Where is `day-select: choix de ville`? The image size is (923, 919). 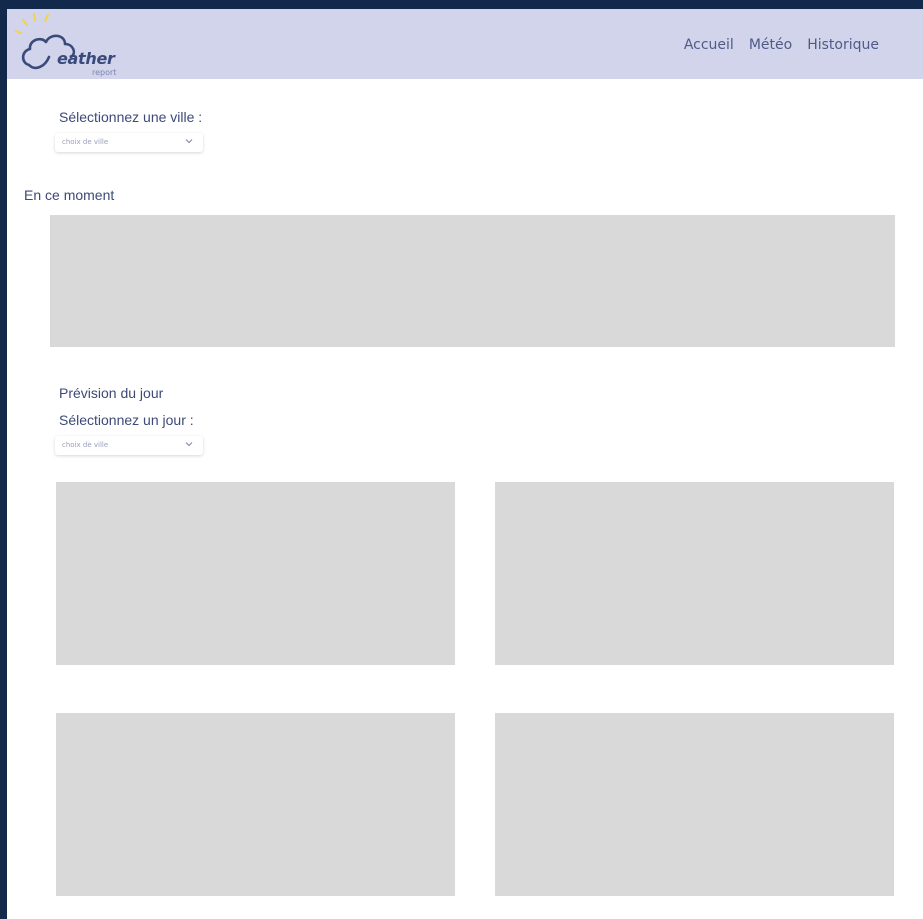
day-select: choix de ville is located at coordinates (129, 445).